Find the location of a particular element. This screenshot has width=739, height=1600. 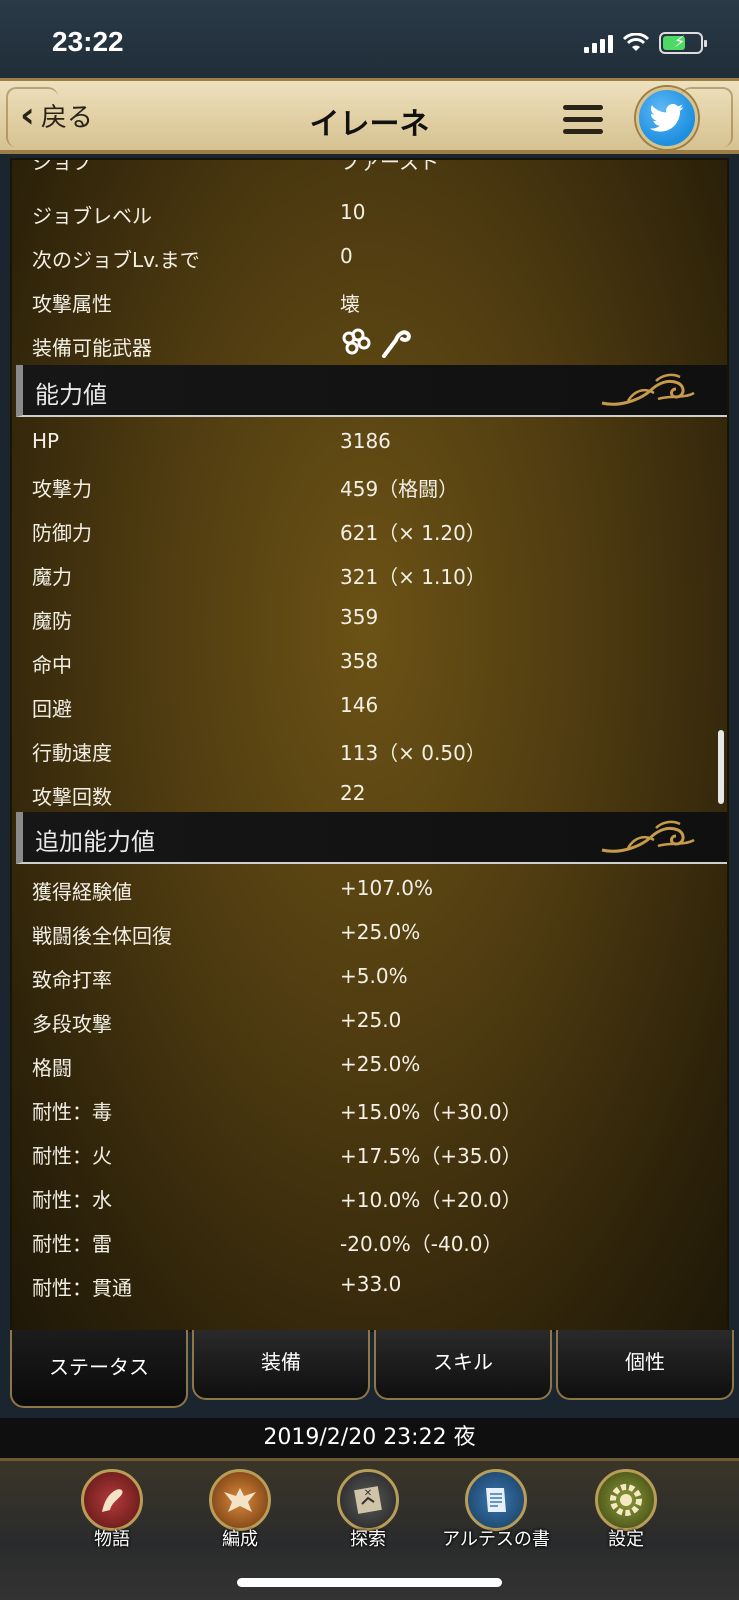

nav-artes-book: アルテスの書 is located at coordinates (496, 1514).